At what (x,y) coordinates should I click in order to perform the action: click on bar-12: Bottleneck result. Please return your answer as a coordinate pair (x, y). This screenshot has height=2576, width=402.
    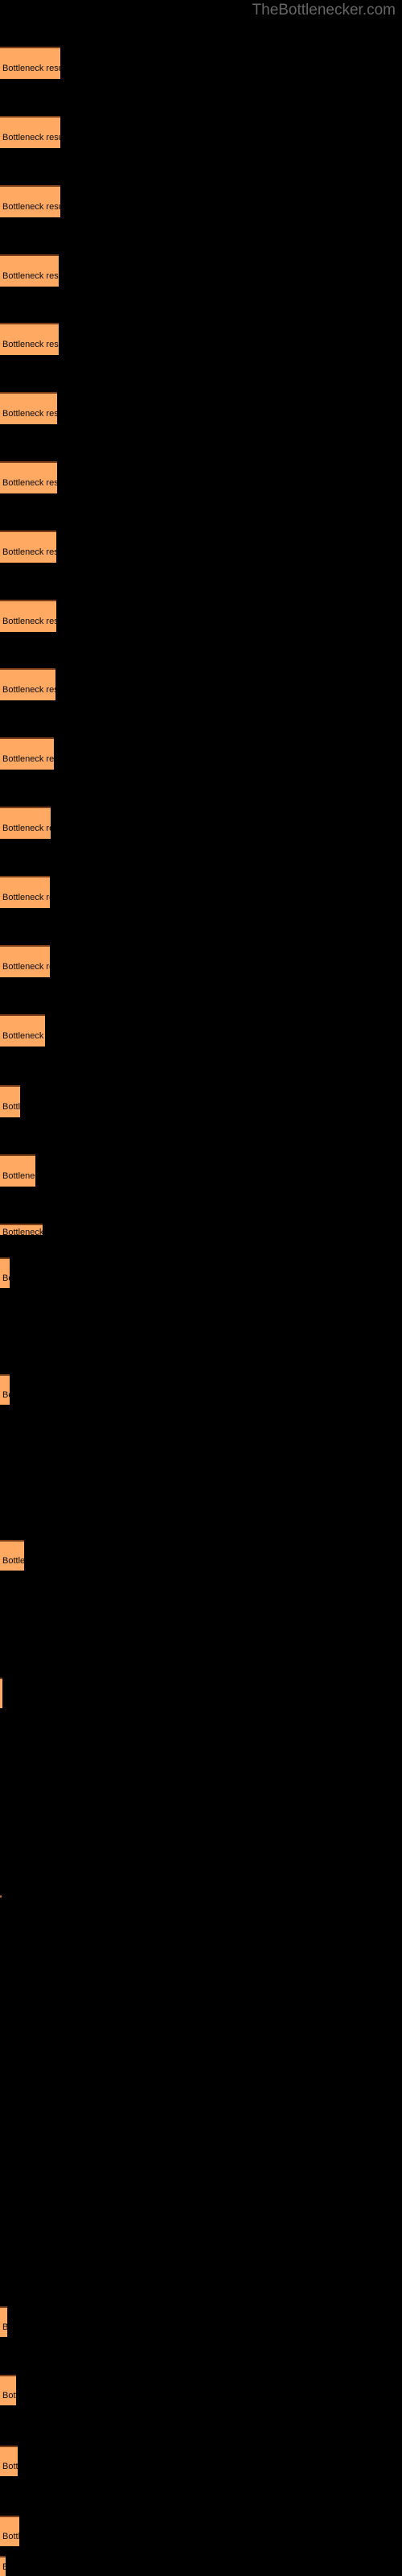
    Looking at the image, I should click on (25, 823).